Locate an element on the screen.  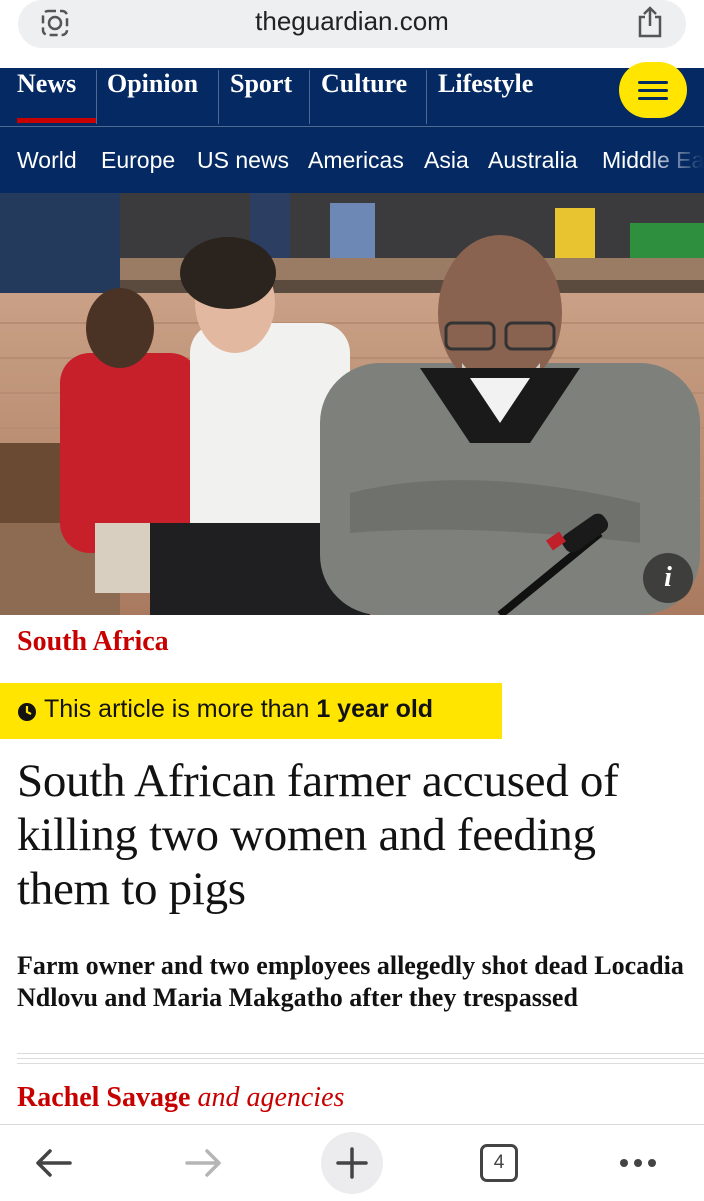
nav-pillar-sport: Sport is located at coordinates (261, 97).